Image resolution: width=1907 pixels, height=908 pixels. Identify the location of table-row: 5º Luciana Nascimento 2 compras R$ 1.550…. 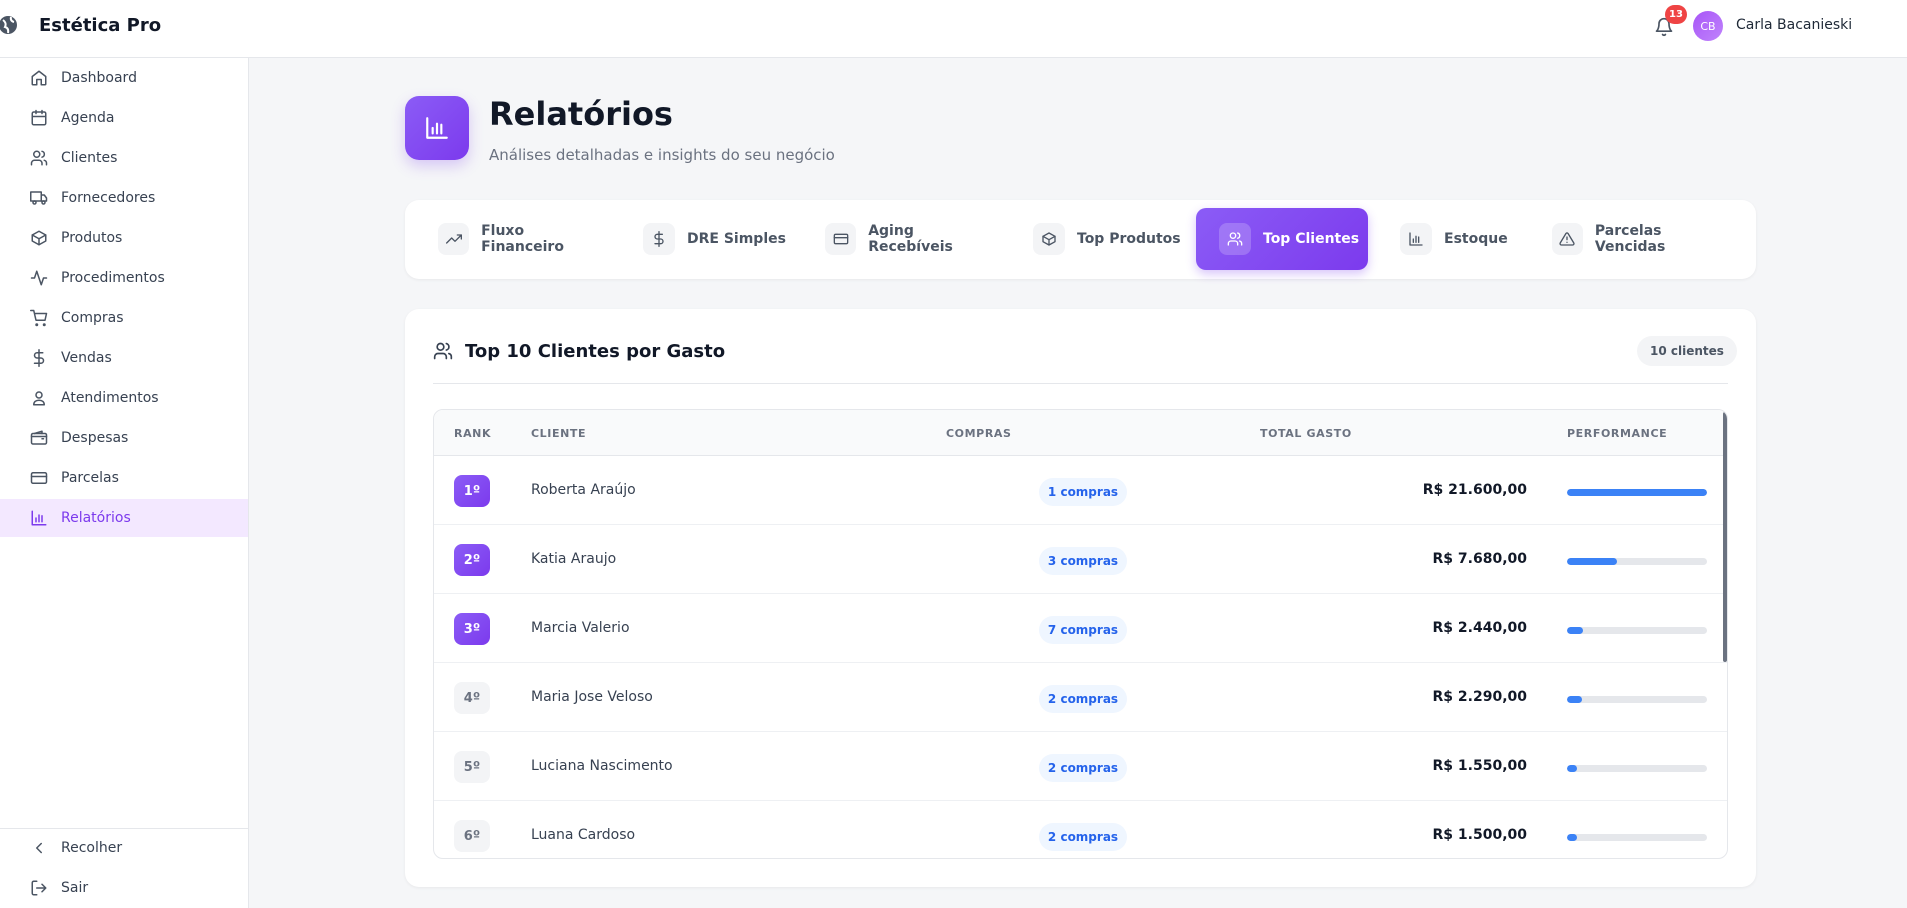
(1080, 766).